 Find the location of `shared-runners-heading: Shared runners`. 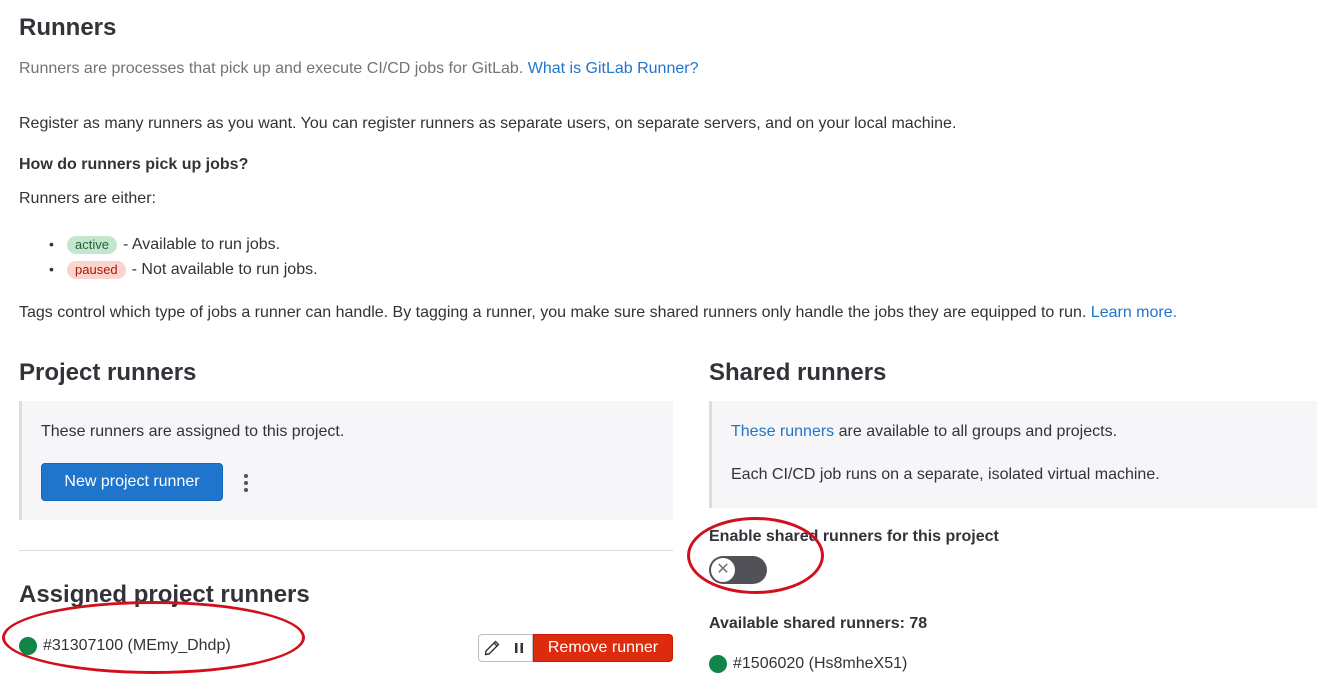

shared-runners-heading: Shared runners is located at coordinates (798, 372).